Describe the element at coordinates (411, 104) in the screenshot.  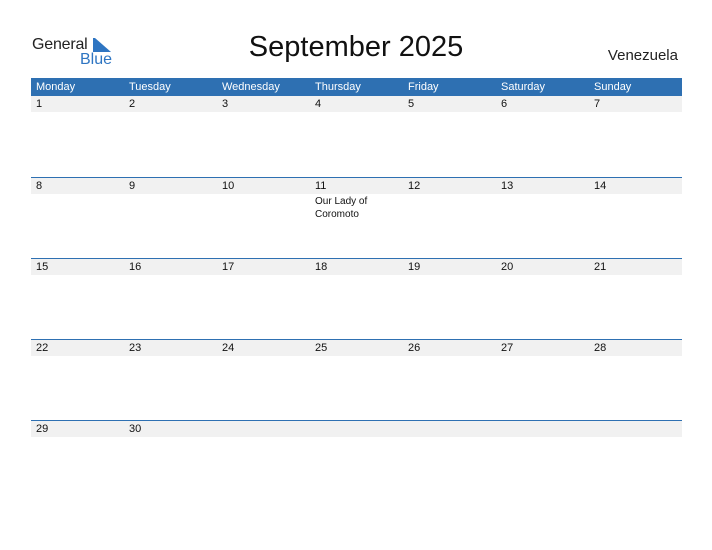
I see `day-number: 5` at that location.